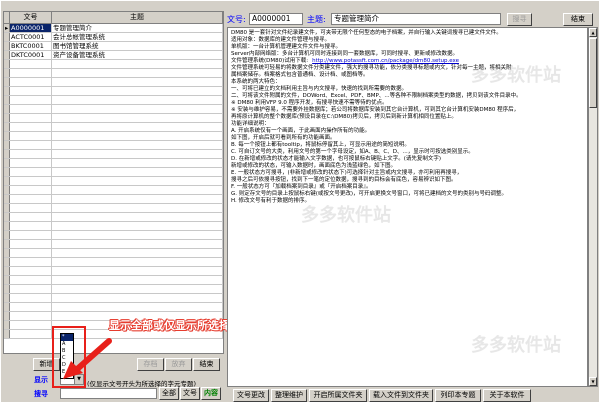  What do you see at coordinates (320, 145) in the screenshot?
I see `document-line: B. 每一个按钮上都有tooltip，将鼠标停留其上，可显示用途的简短说明。` at bounding box center [320, 145].